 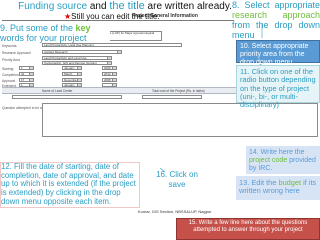 I want to click on research-approach-label: Research Approach, so click(x=16, y=53).